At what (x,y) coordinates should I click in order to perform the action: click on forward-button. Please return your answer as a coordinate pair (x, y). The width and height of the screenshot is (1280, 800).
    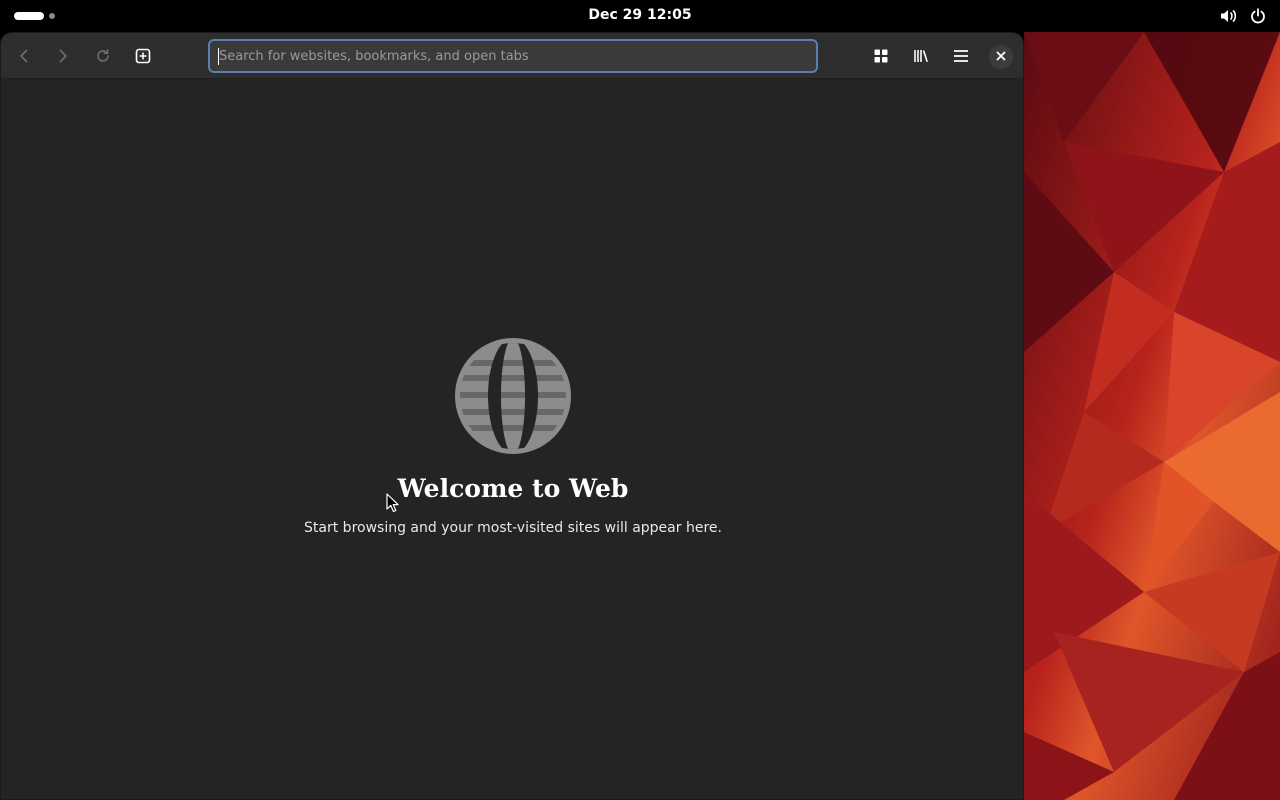
    Looking at the image, I should click on (63, 56).